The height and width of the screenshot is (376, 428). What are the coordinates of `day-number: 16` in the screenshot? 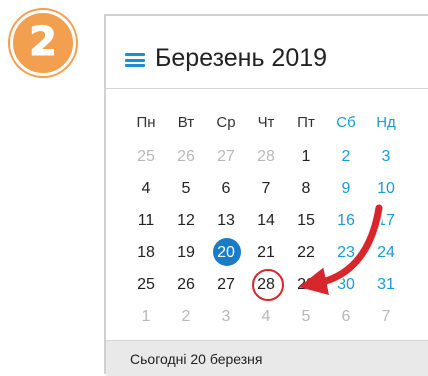 It's located at (346, 220).